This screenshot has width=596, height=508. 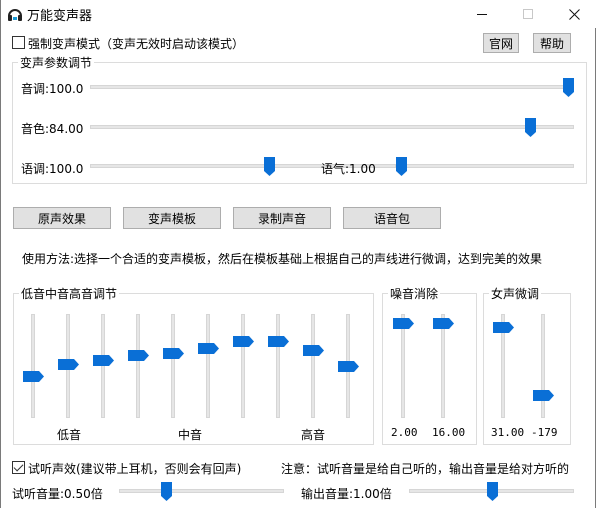 I want to click on monitor-toggle: 试听声效(建议带上耳机，否则会有回声), so click(x=137, y=468).